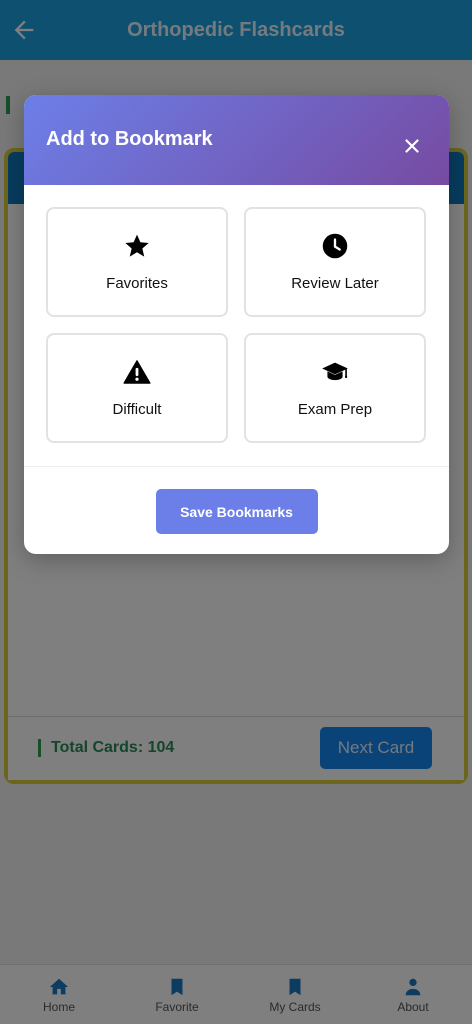 The image size is (472, 1024). What do you see at coordinates (129, 138) in the screenshot?
I see `modal-title: Add to Bookmark` at bounding box center [129, 138].